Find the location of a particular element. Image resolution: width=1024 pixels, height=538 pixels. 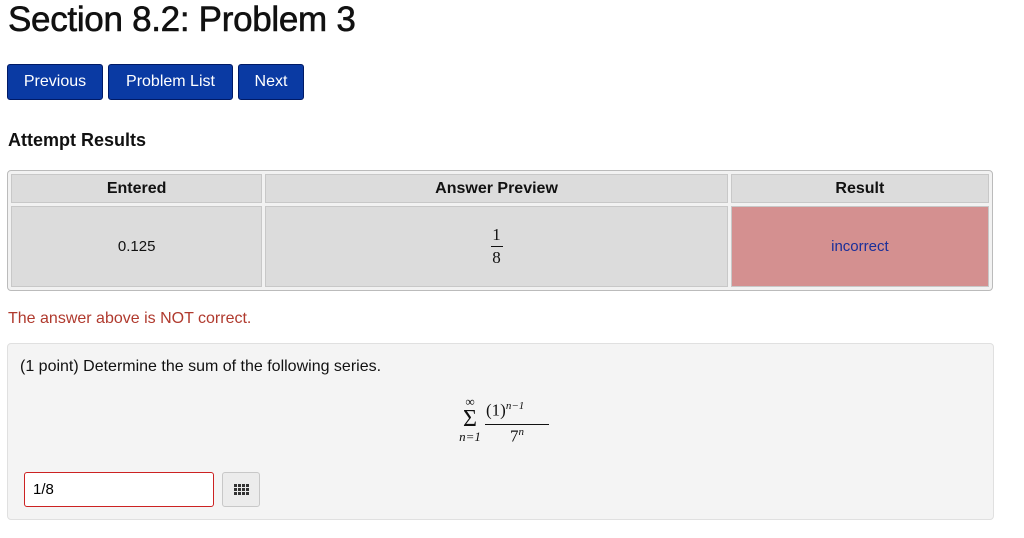

preview-fraction: 1 8 is located at coordinates (496, 246).